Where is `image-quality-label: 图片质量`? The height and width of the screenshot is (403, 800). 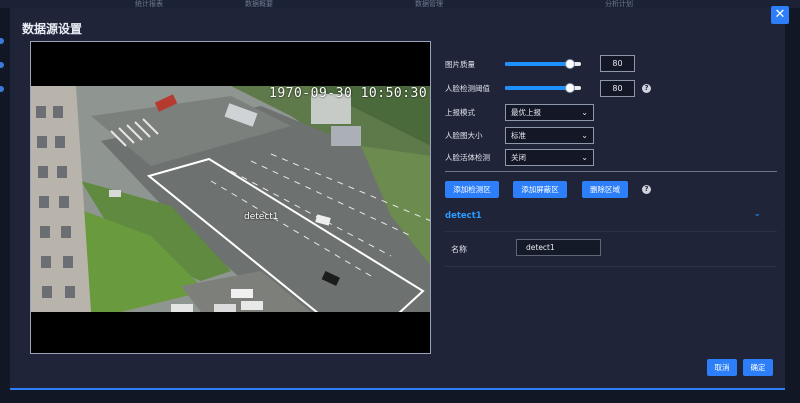 image-quality-label: 图片质量 is located at coordinates (460, 64).